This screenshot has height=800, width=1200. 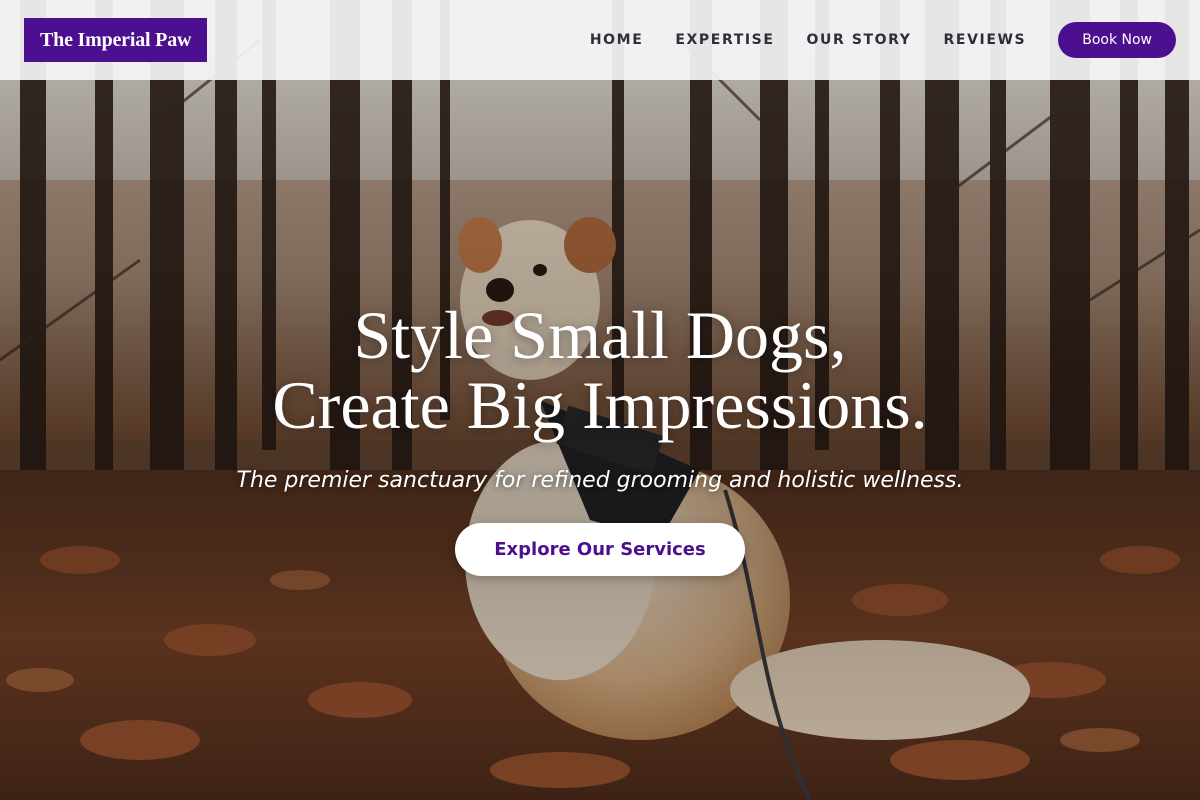 What do you see at coordinates (116, 40) in the screenshot?
I see `brand-logo: The Imperial Paw` at bounding box center [116, 40].